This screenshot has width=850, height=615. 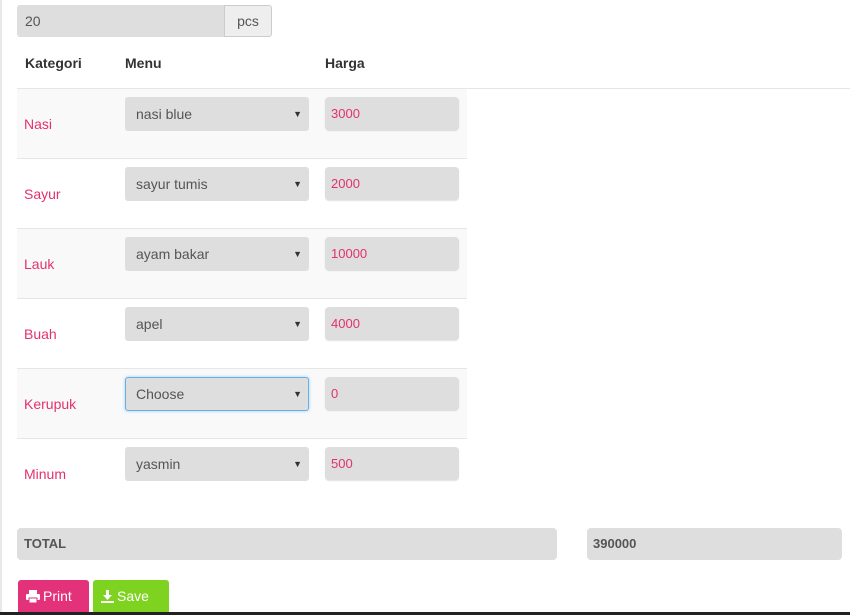 I want to click on category-label: Kerupuk, so click(x=50, y=404).